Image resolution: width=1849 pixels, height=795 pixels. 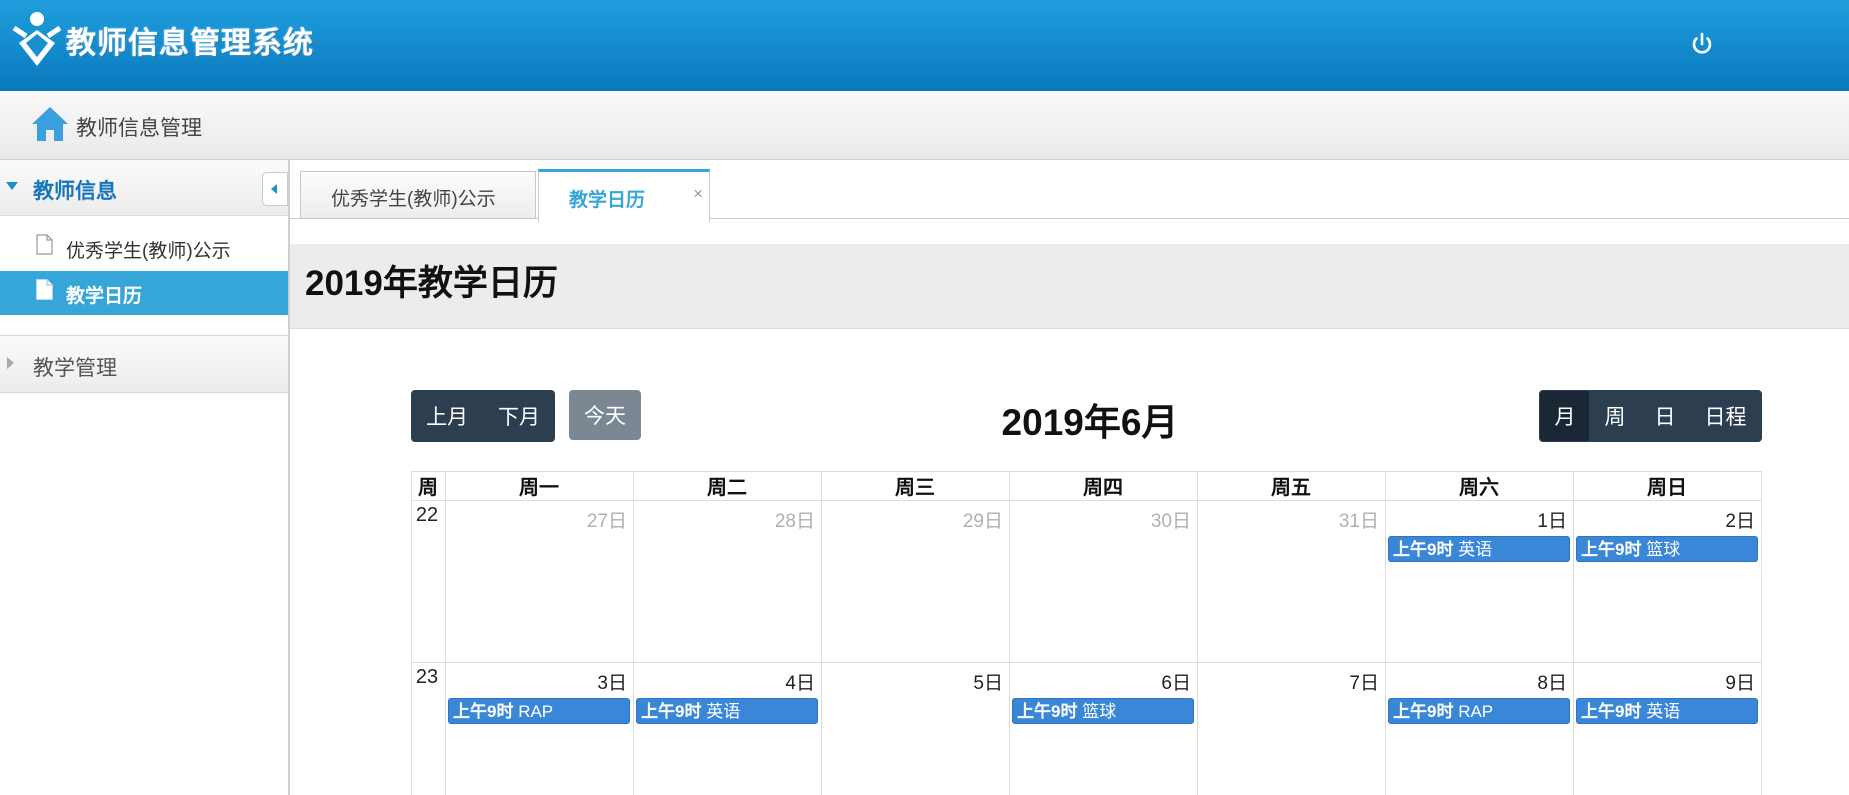 What do you see at coordinates (50, 124) in the screenshot?
I see `home-icon` at bounding box center [50, 124].